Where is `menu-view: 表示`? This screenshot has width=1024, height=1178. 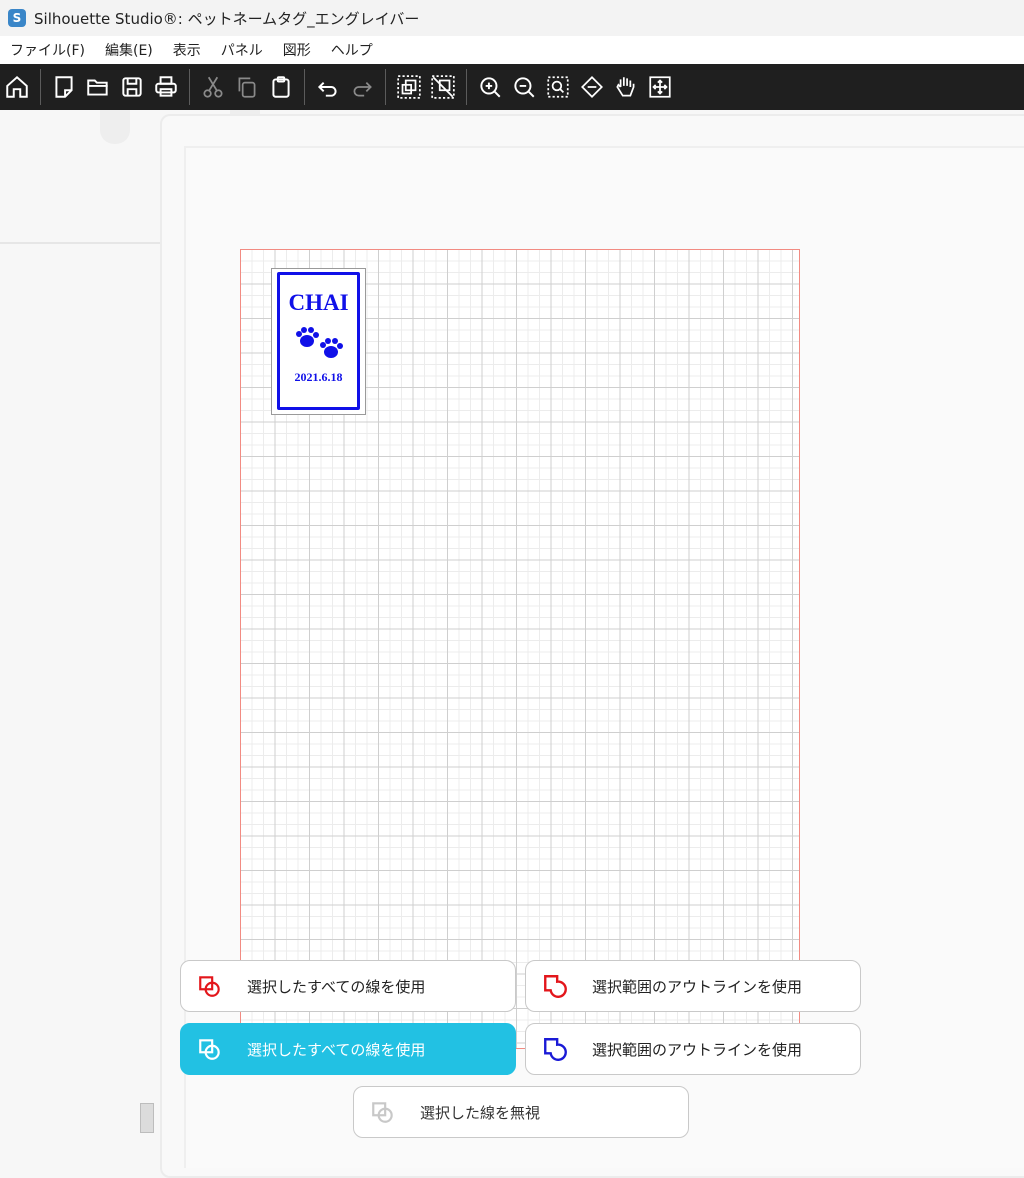 menu-view: 表示 is located at coordinates (187, 50).